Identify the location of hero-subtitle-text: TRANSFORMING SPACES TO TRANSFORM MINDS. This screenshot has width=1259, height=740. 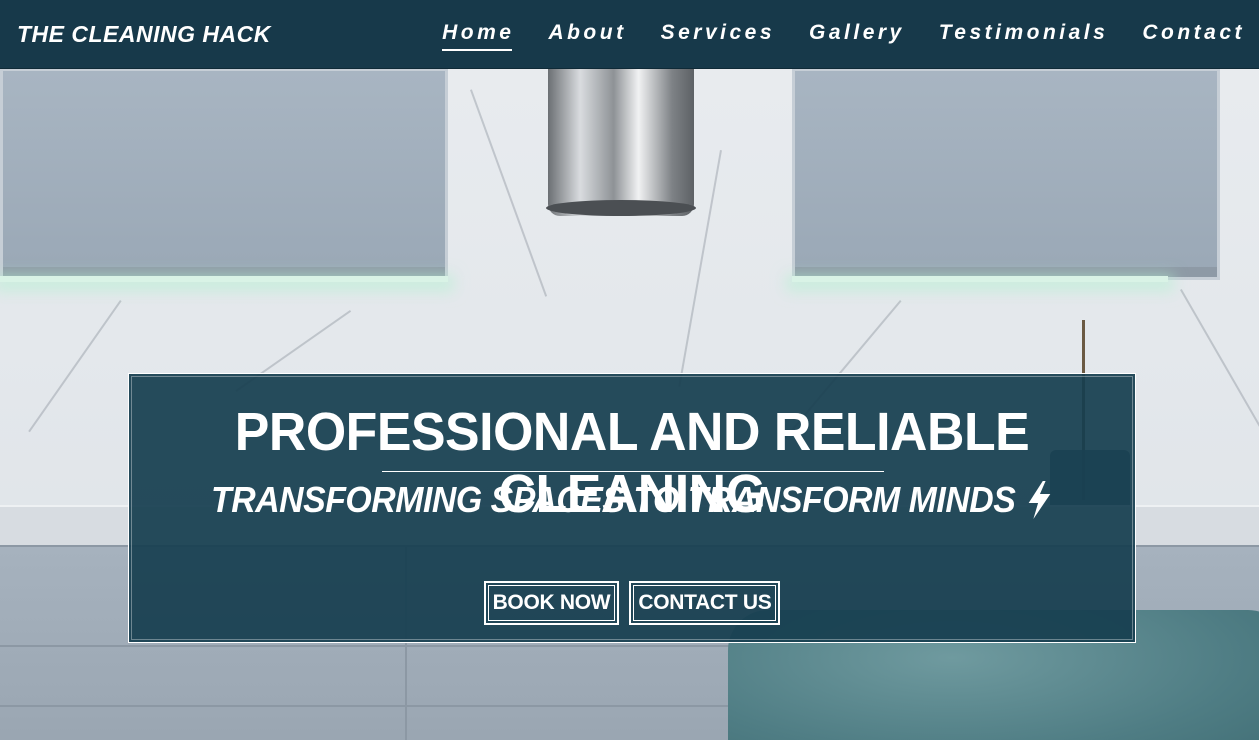
(613, 499).